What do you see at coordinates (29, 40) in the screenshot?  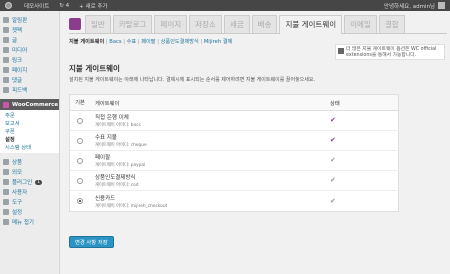 I see `sidebar-item-posts: 글` at bounding box center [29, 40].